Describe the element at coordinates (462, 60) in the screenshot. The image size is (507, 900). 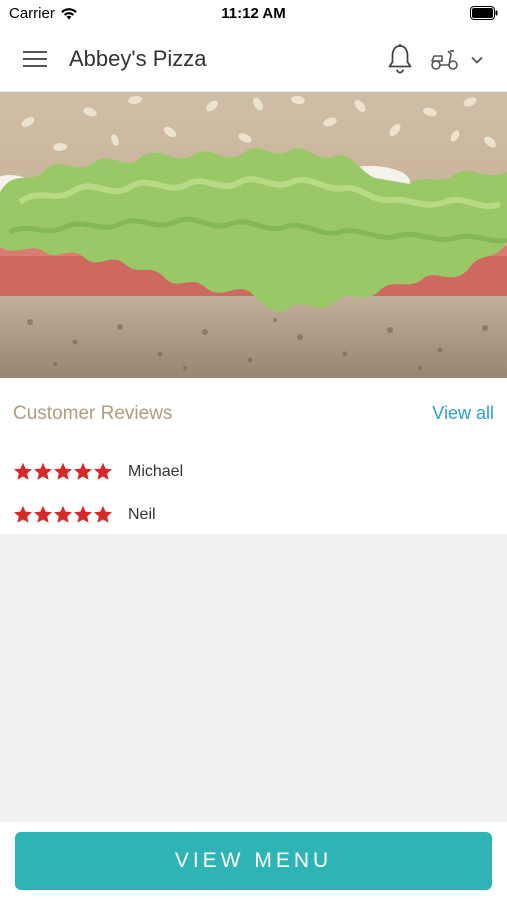
I see `order-mode-dropdown` at that location.